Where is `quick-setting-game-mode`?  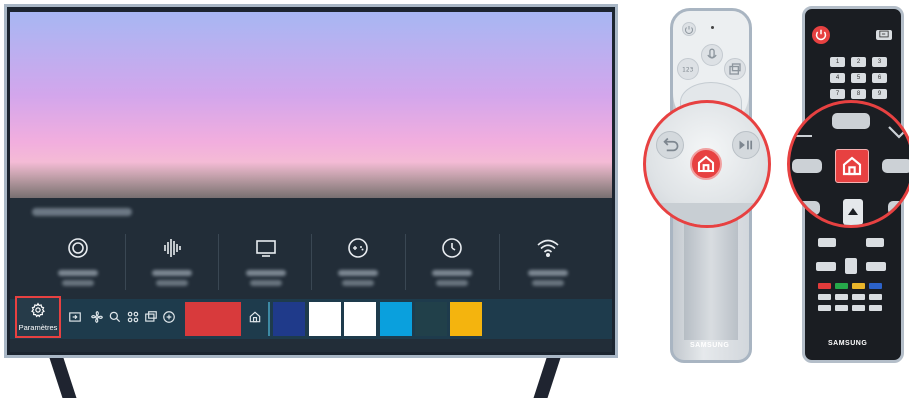 quick-setting-game-mode is located at coordinates (358, 266).